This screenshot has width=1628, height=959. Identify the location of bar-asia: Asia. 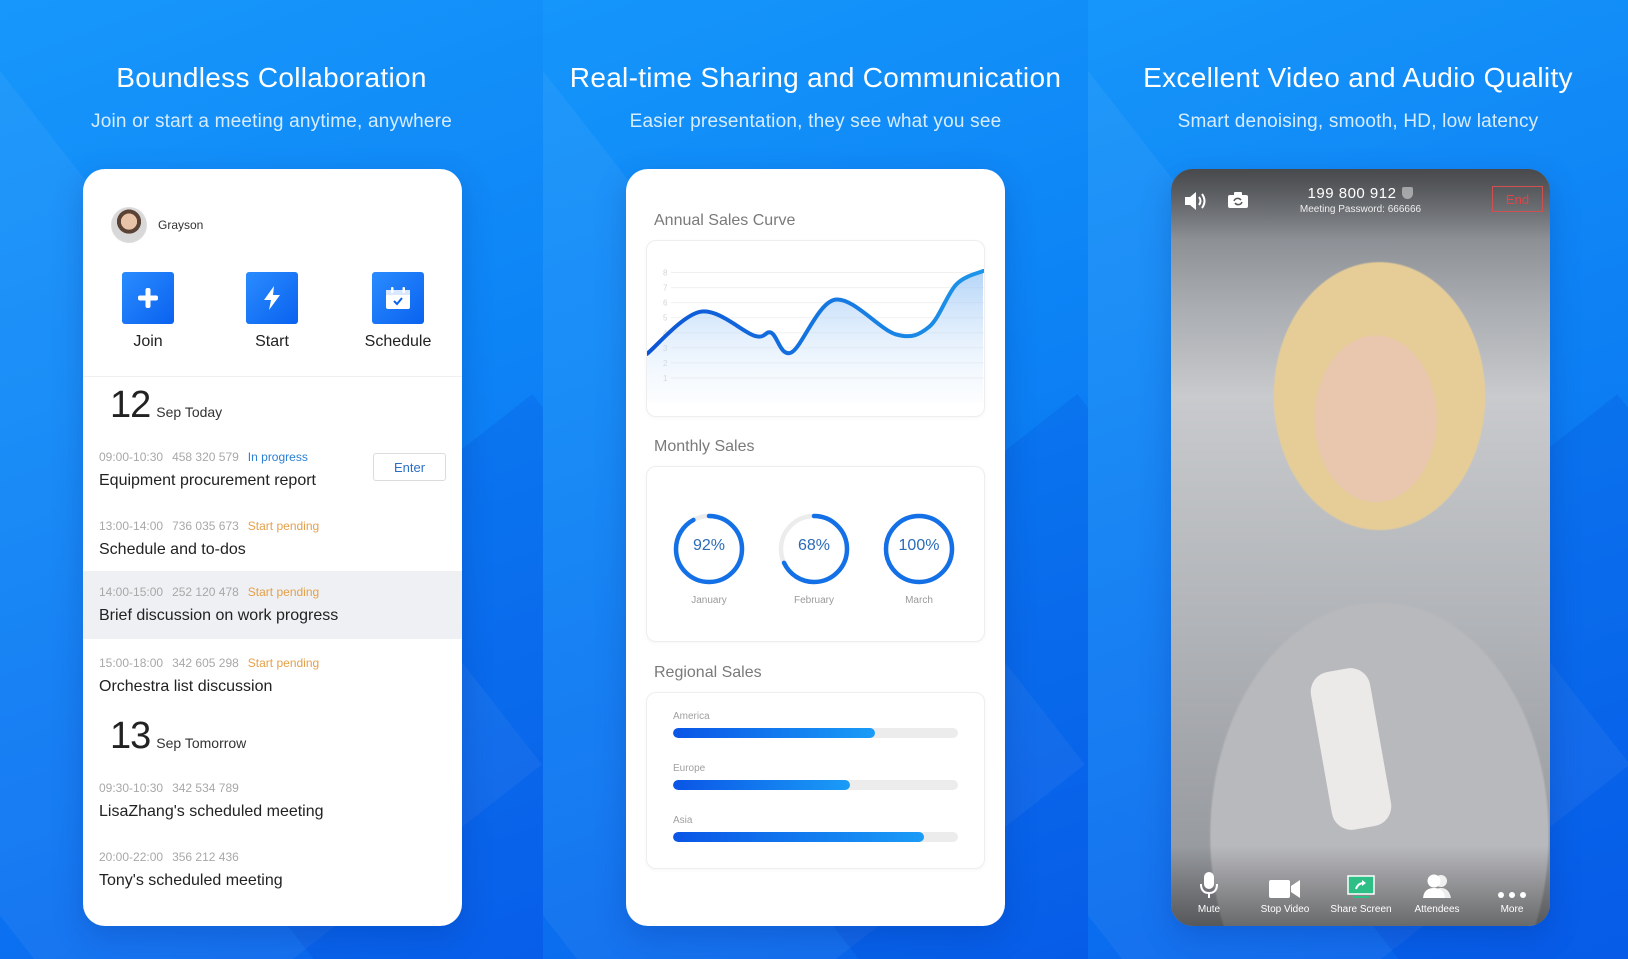
(815, 828).